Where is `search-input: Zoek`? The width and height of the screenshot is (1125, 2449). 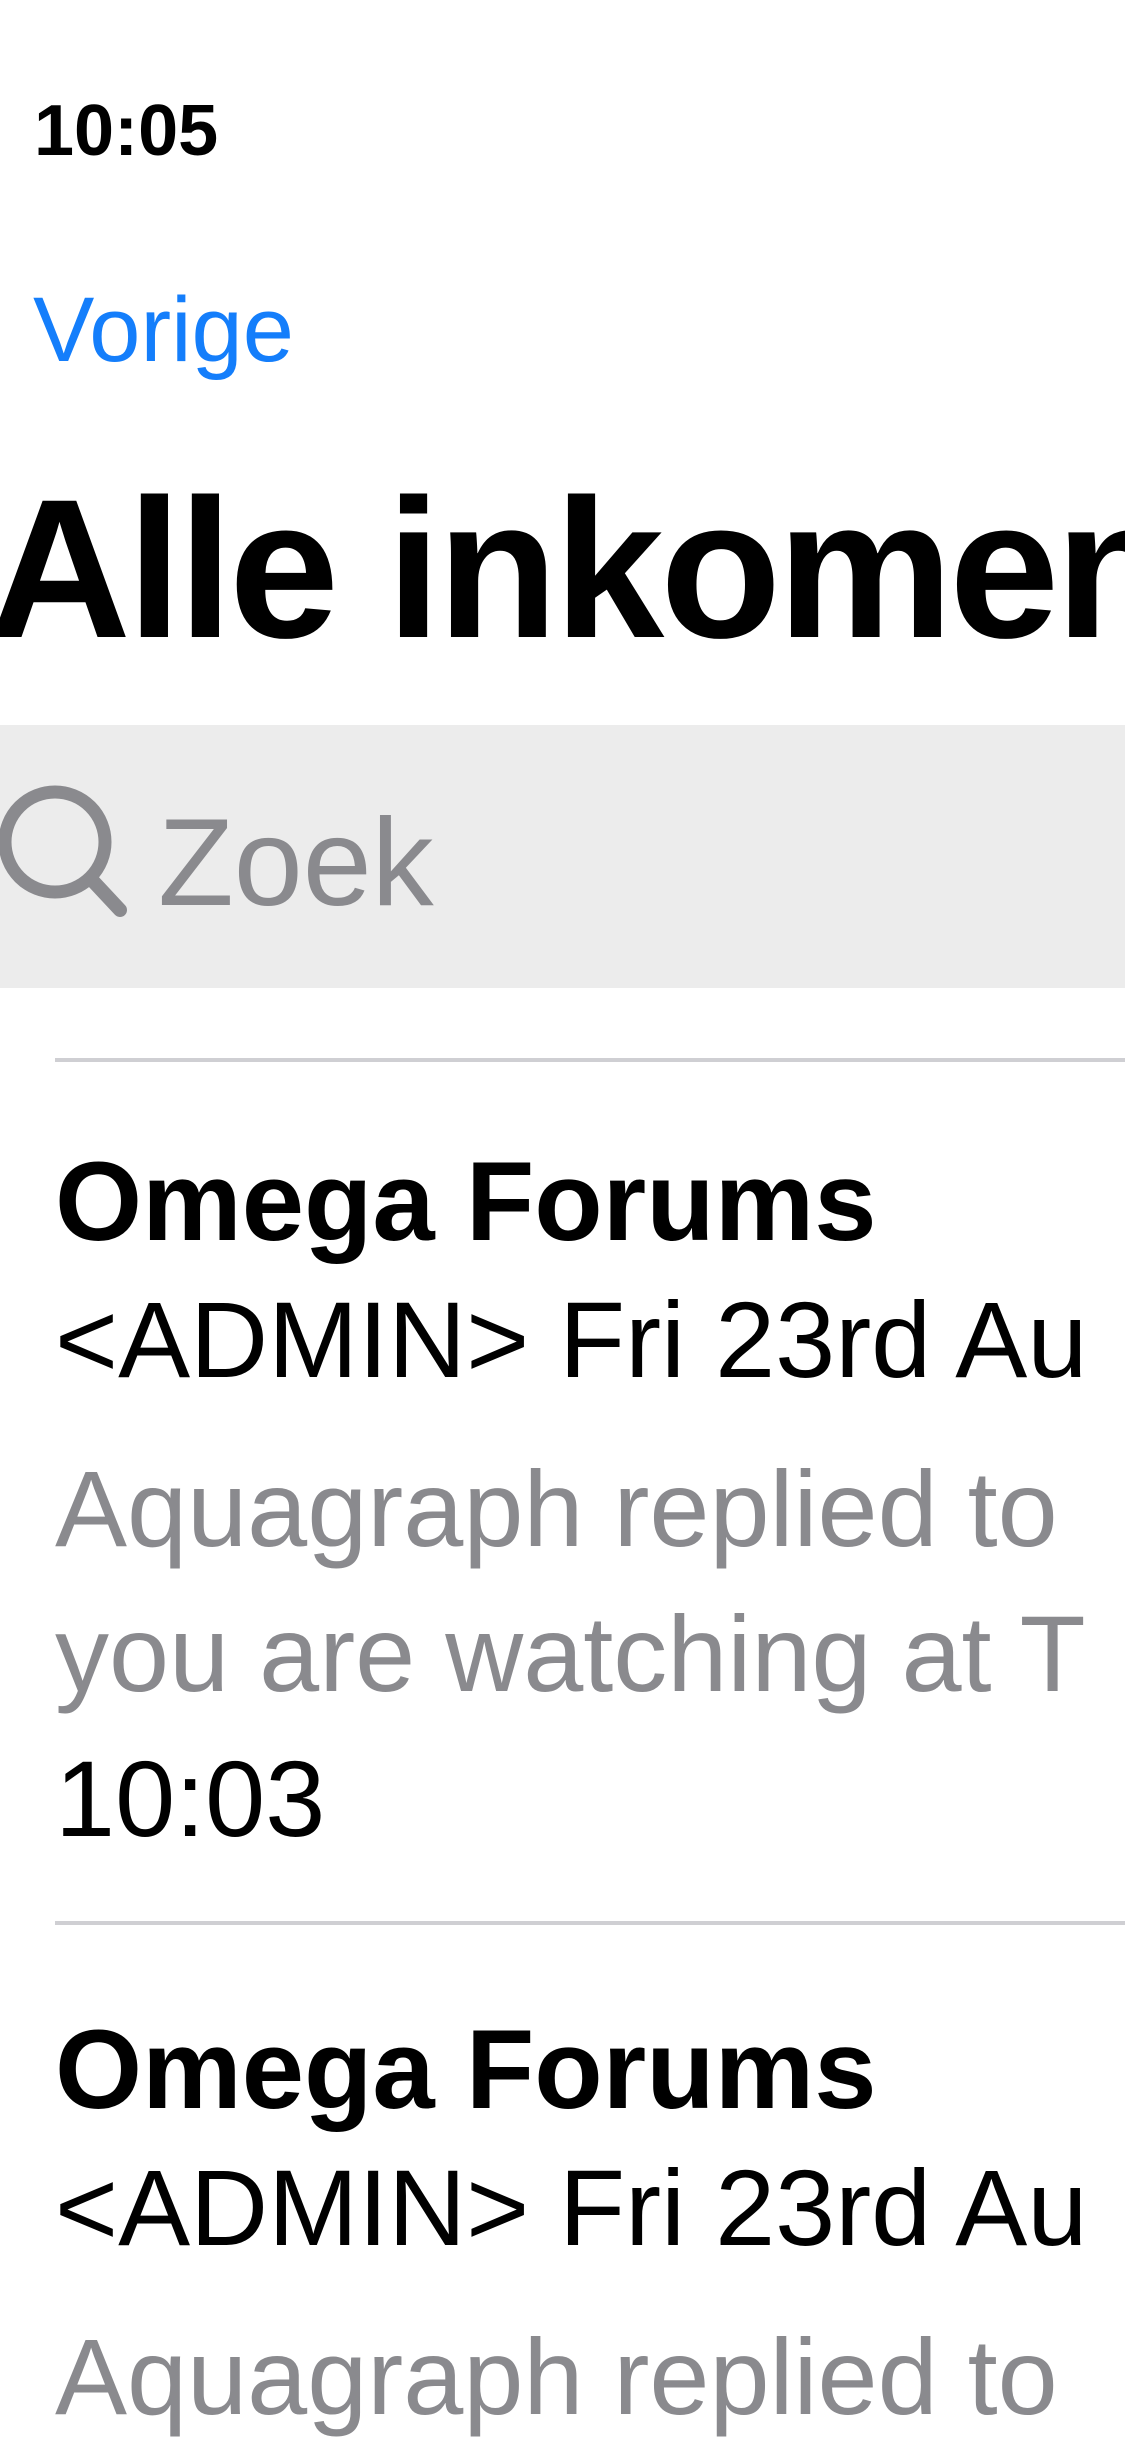 search-input: Zoek is located at coordinates (296, 863).